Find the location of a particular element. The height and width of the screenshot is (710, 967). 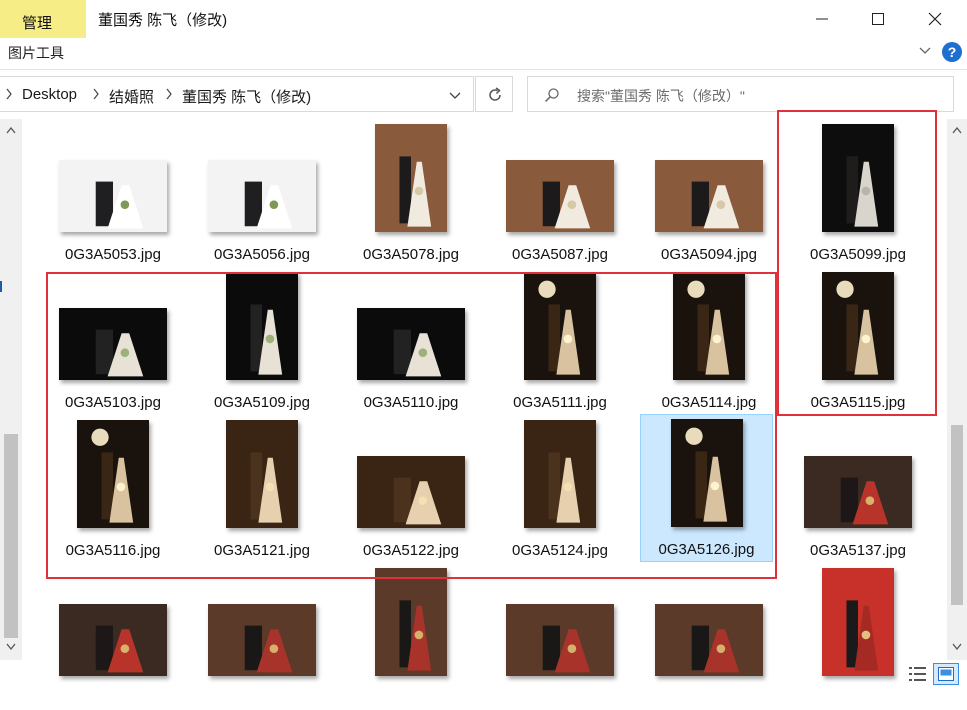

file-item: 0G3A5111.jpg is located at coordinates (560, 341).